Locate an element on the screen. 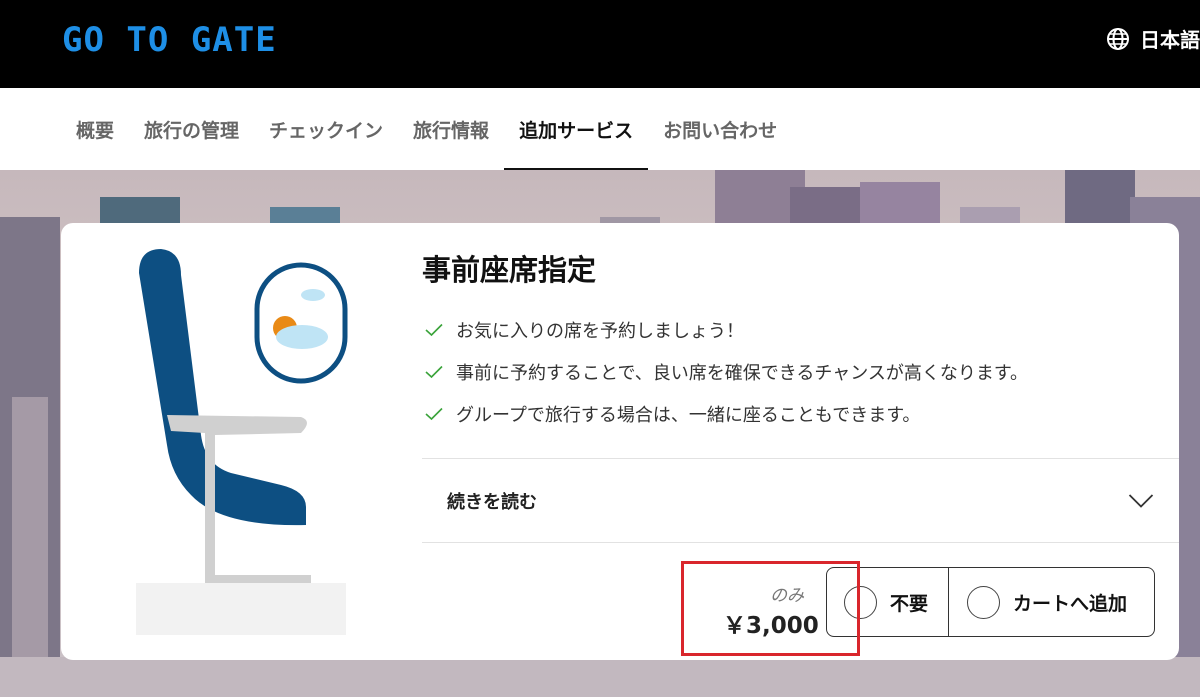  read-more-toggle: 続きを読む is located at coordinates (800, 500).